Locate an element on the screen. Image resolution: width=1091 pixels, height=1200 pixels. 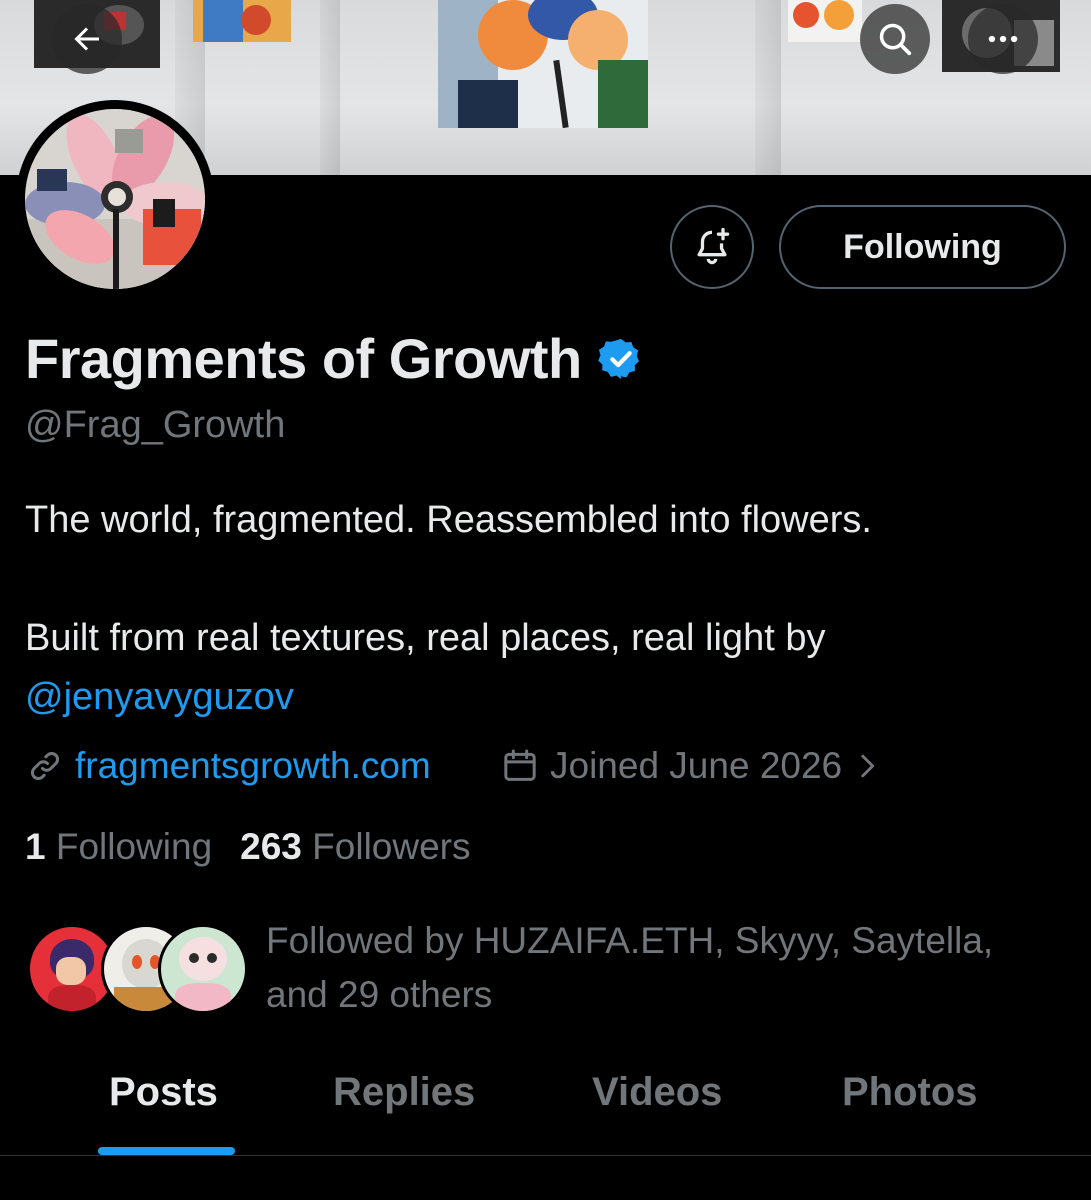
profile-name-row: Fragments of Growth is located at coordinates (334, 358).